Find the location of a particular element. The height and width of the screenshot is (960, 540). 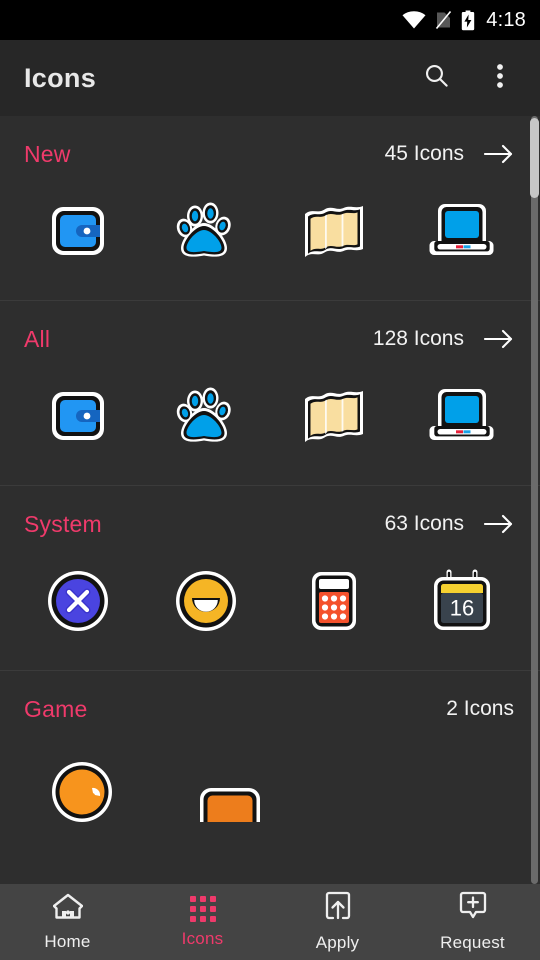

section-title: All is located at coordinates (37, 338).